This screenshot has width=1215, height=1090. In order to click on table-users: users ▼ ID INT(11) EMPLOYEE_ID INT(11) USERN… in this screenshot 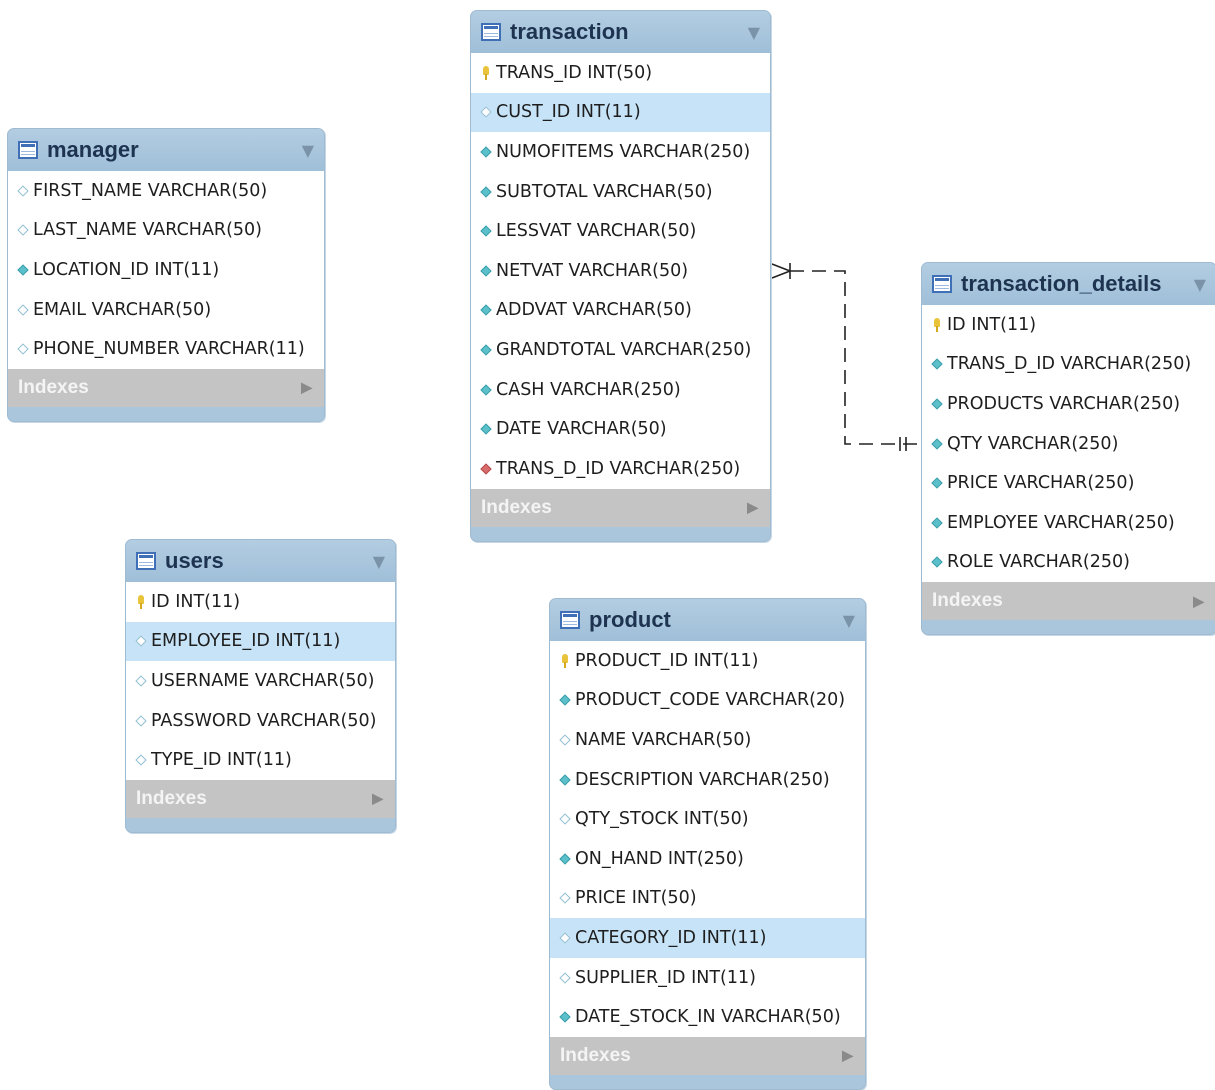, I will do `click(260, 686)`.